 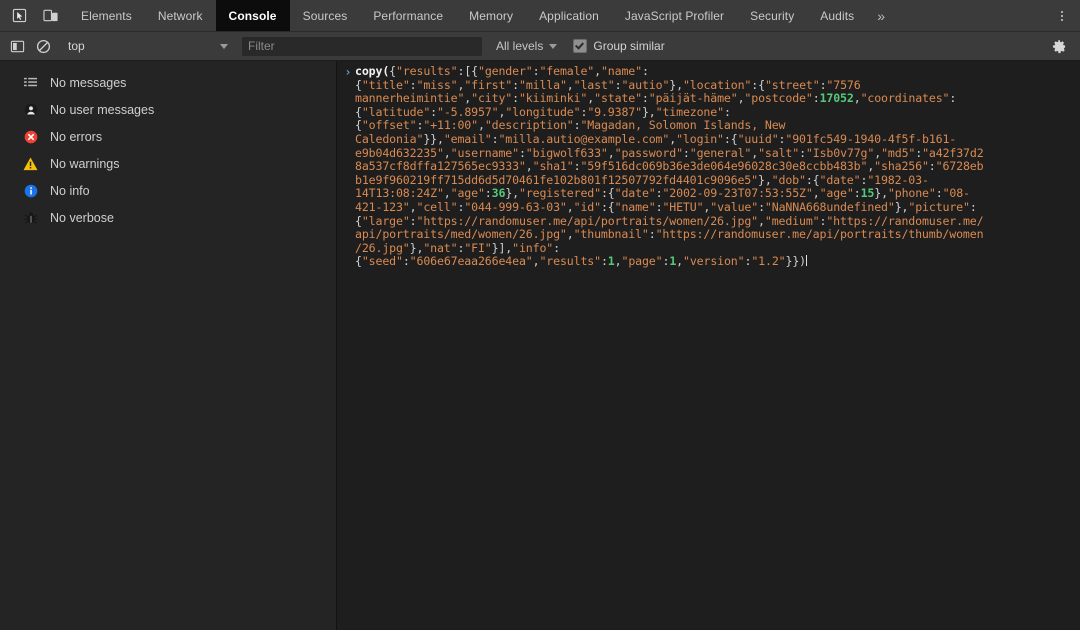 What do you see at coordinates (180, 15) in the screenshot?
I see `tab-network: Network` at bounding box center [180, 15].